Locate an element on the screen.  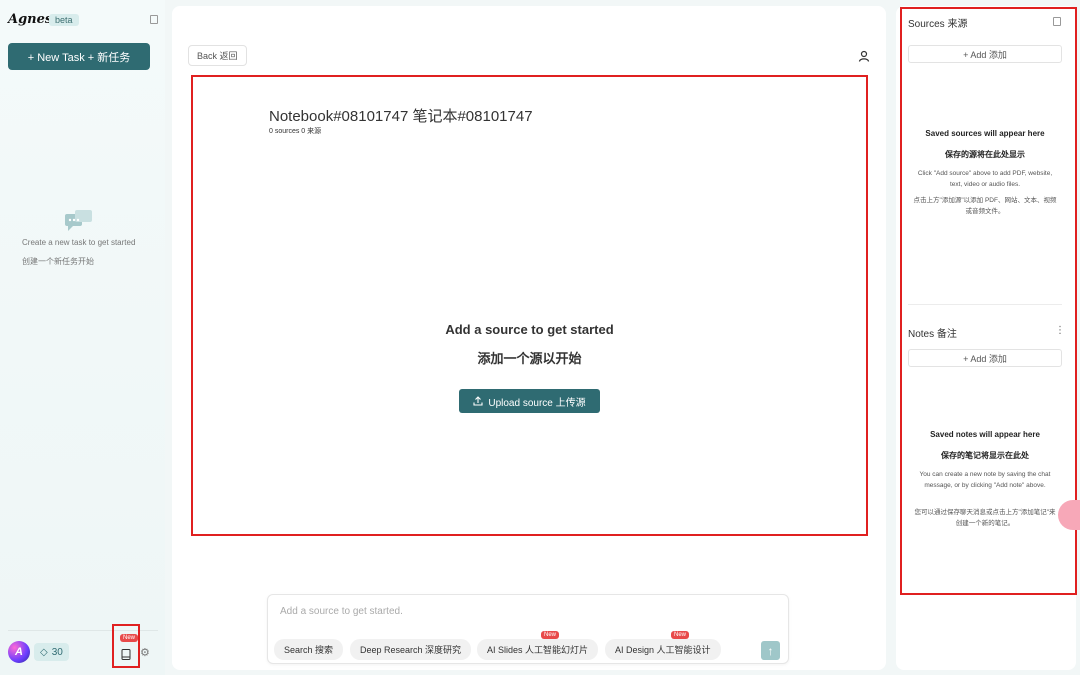
notebook-button: New is located at coordinates (126, 646).